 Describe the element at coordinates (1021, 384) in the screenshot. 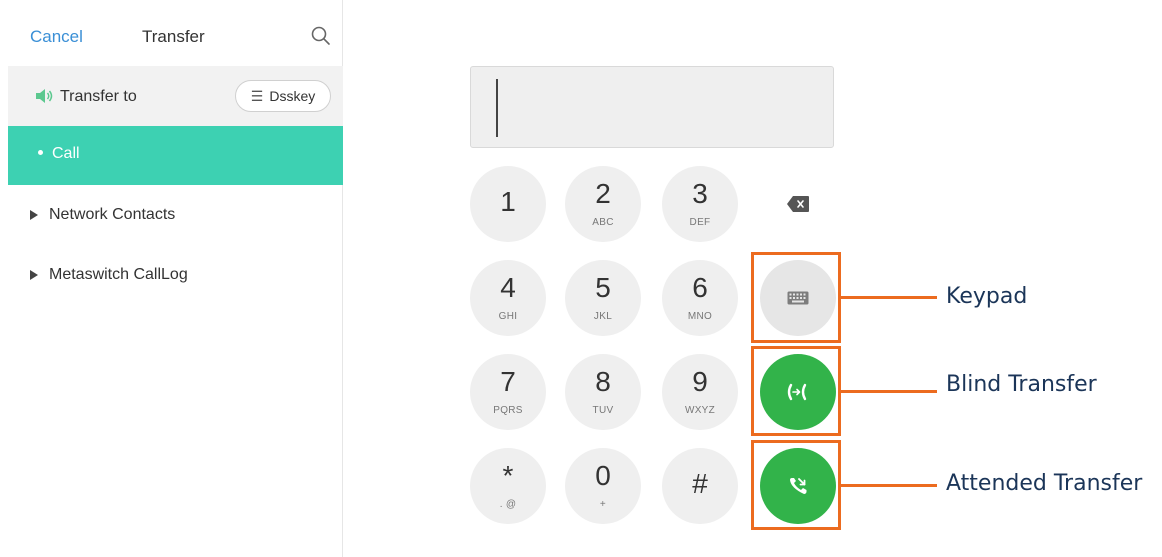

I see `blind-transfer-callout: Blind Transfer` at that location.